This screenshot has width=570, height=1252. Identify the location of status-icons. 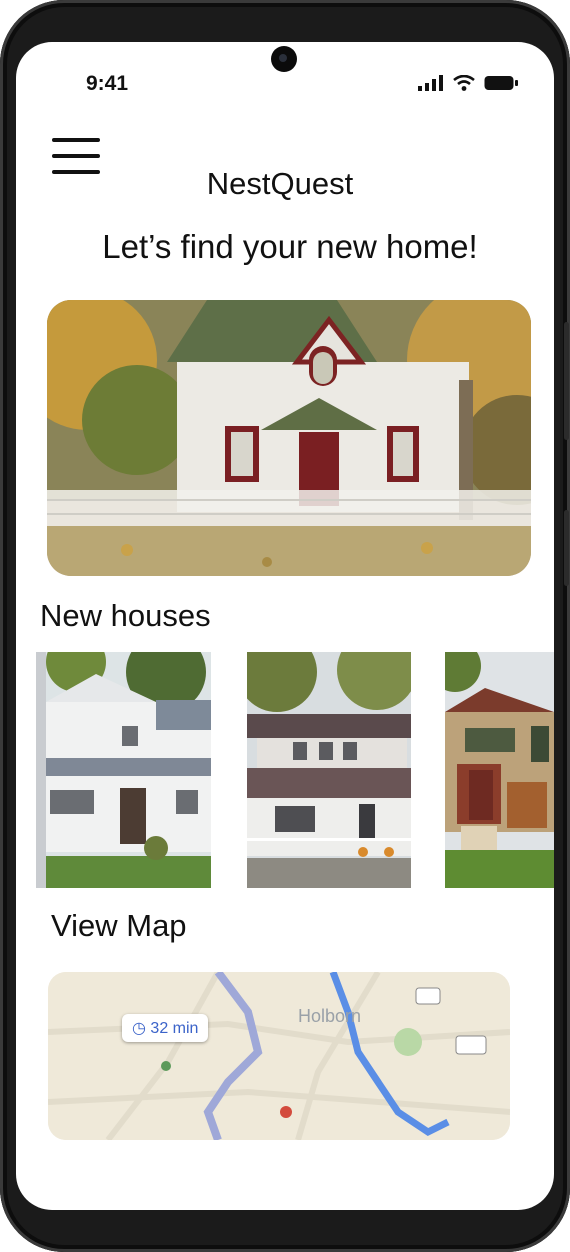
(468, 83).